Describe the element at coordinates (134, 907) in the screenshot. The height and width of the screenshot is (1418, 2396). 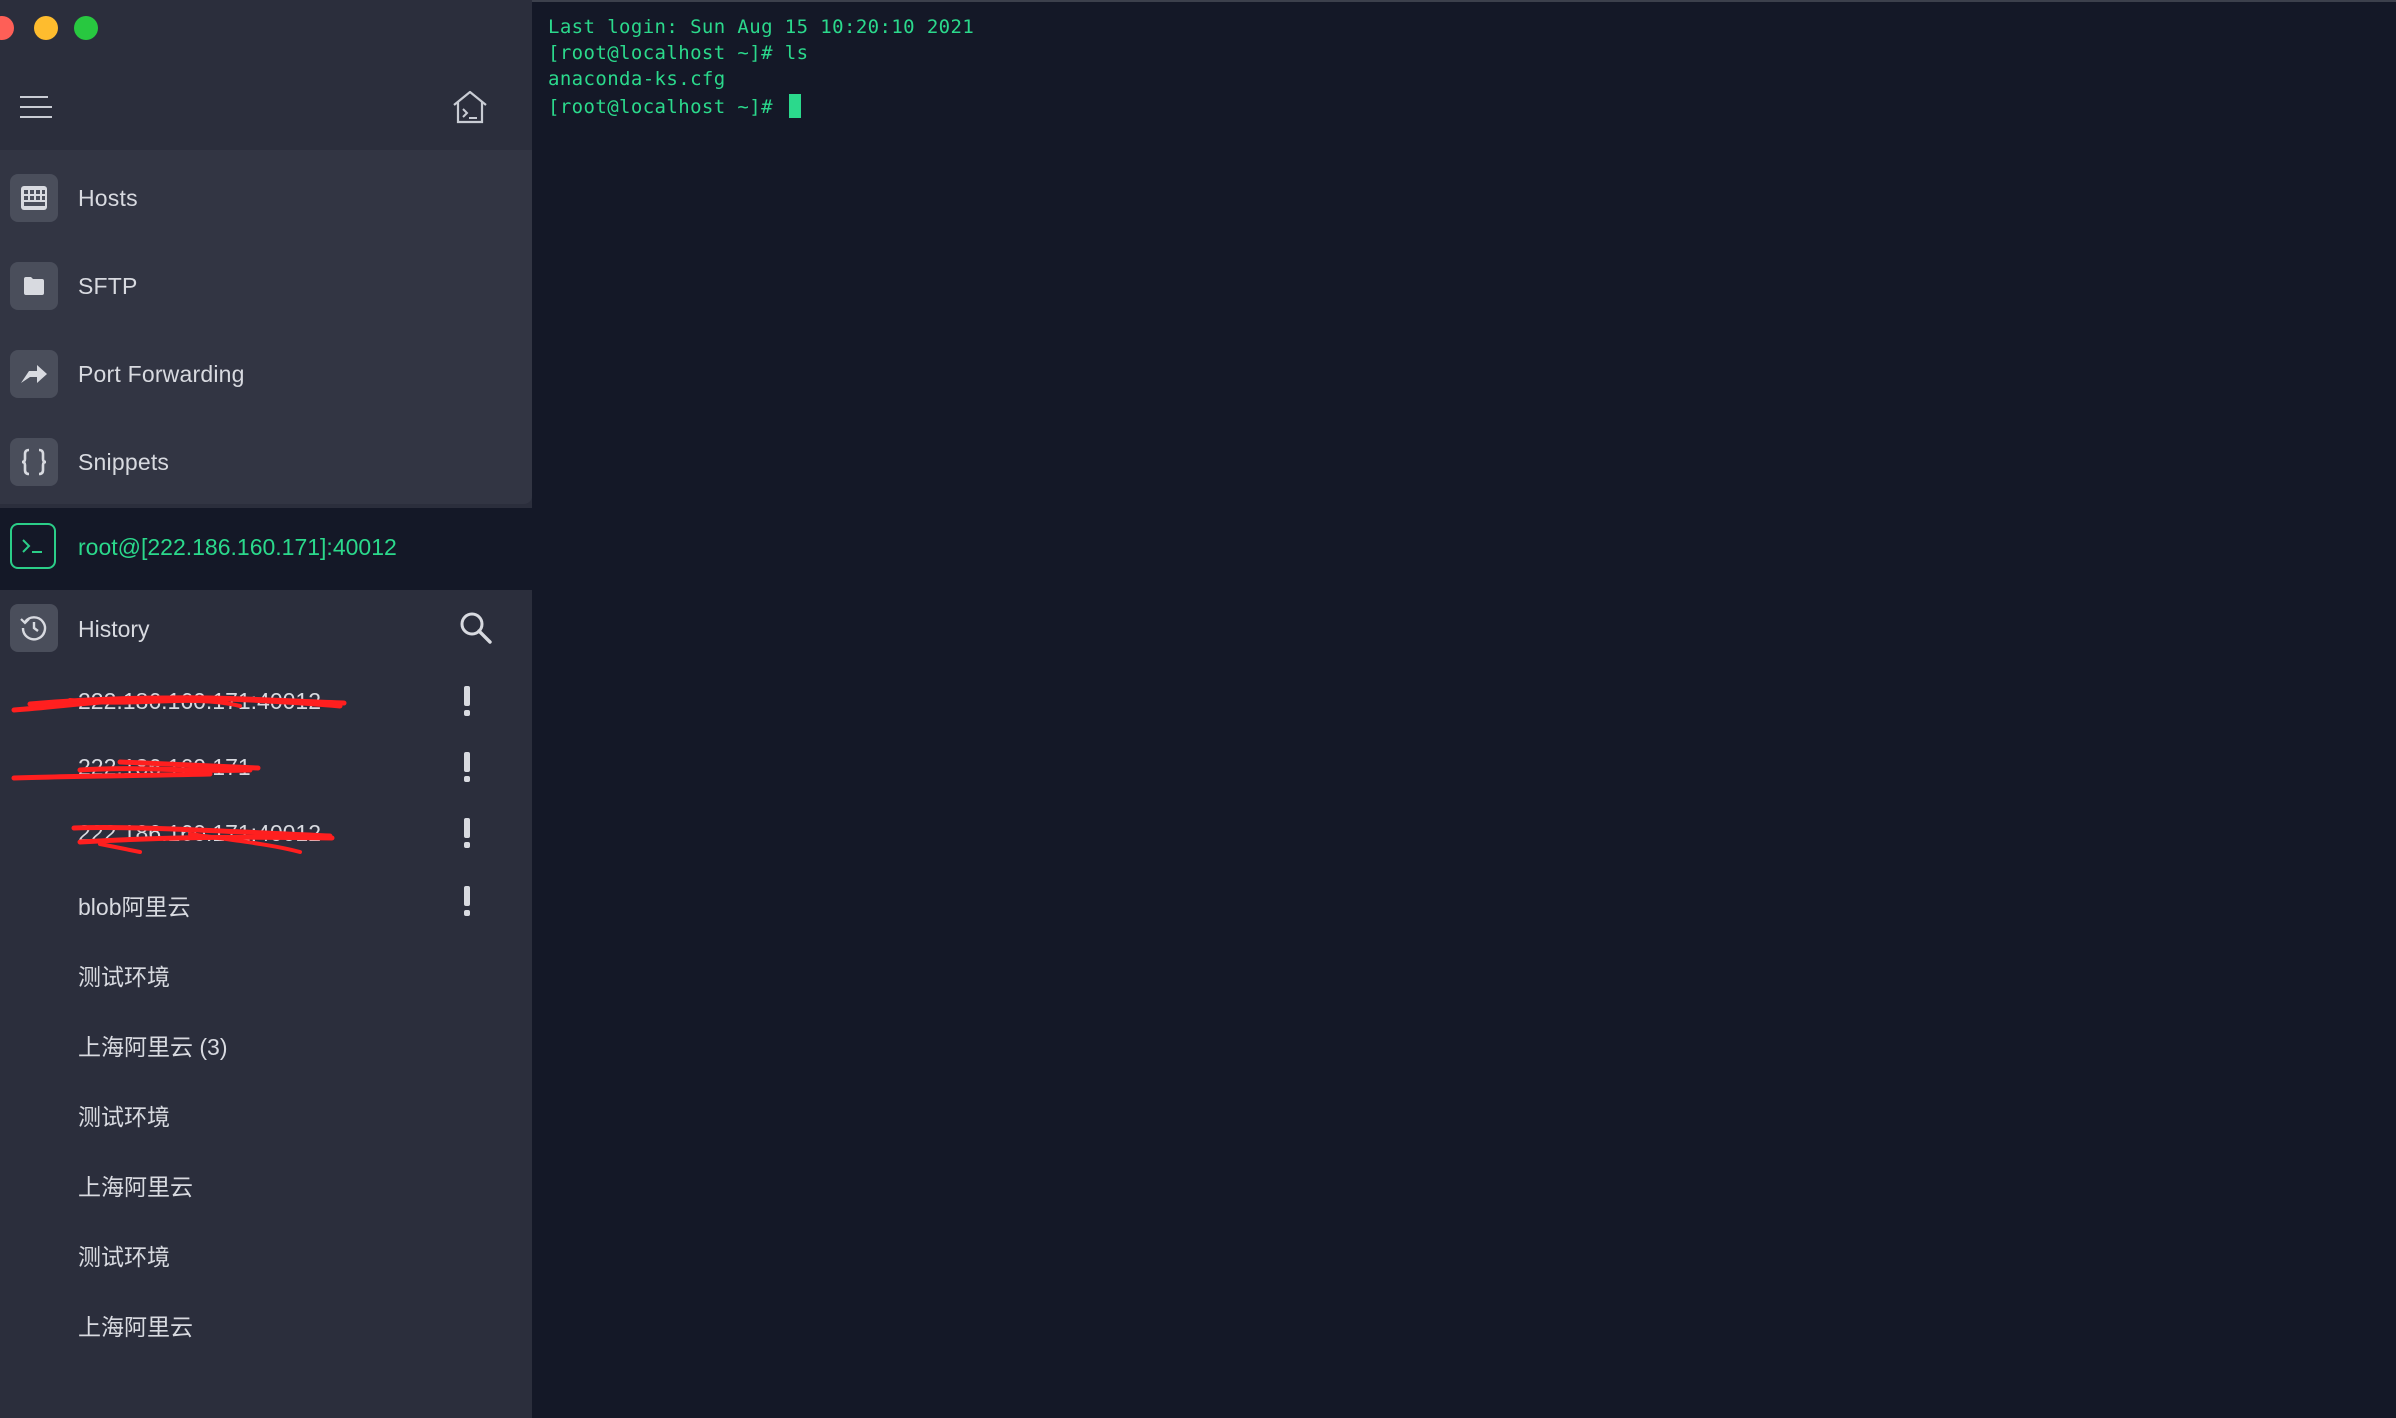
I see `history-item-label: blob阿里云` at that location.